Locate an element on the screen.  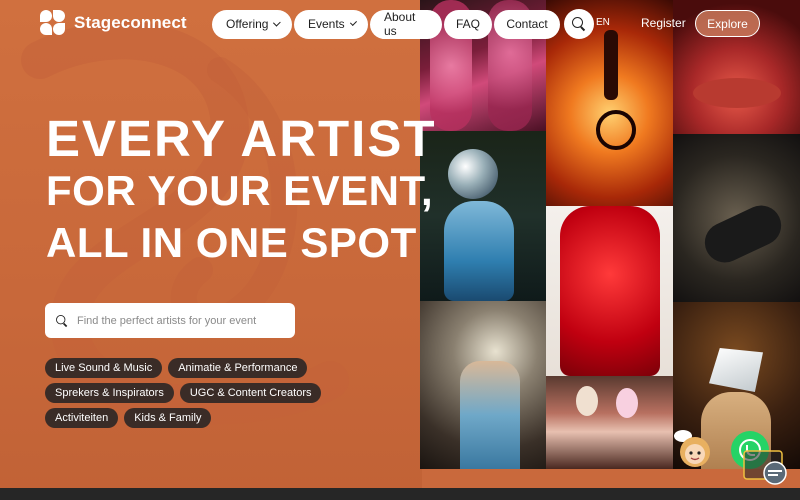
category-kids-family: Kids & Family is located at coordinates (168, 418).